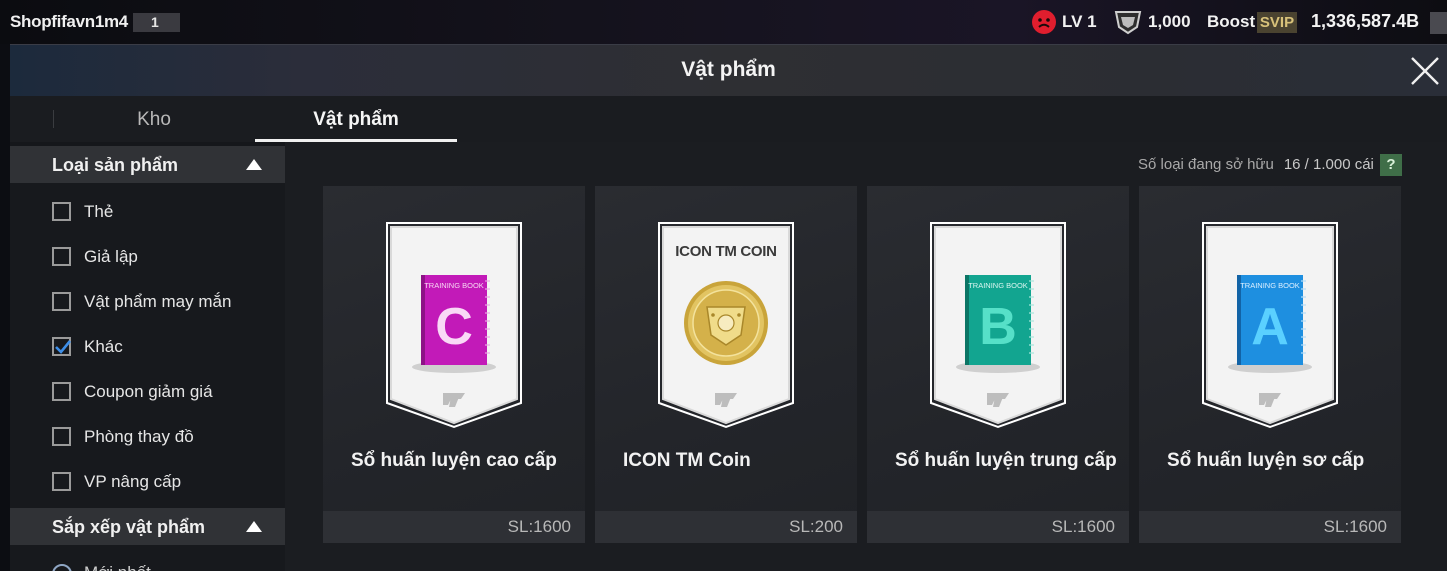  Describe the element at coordinates (1044, 22) in the screenshot. I see `sad-face-icon` at that location.